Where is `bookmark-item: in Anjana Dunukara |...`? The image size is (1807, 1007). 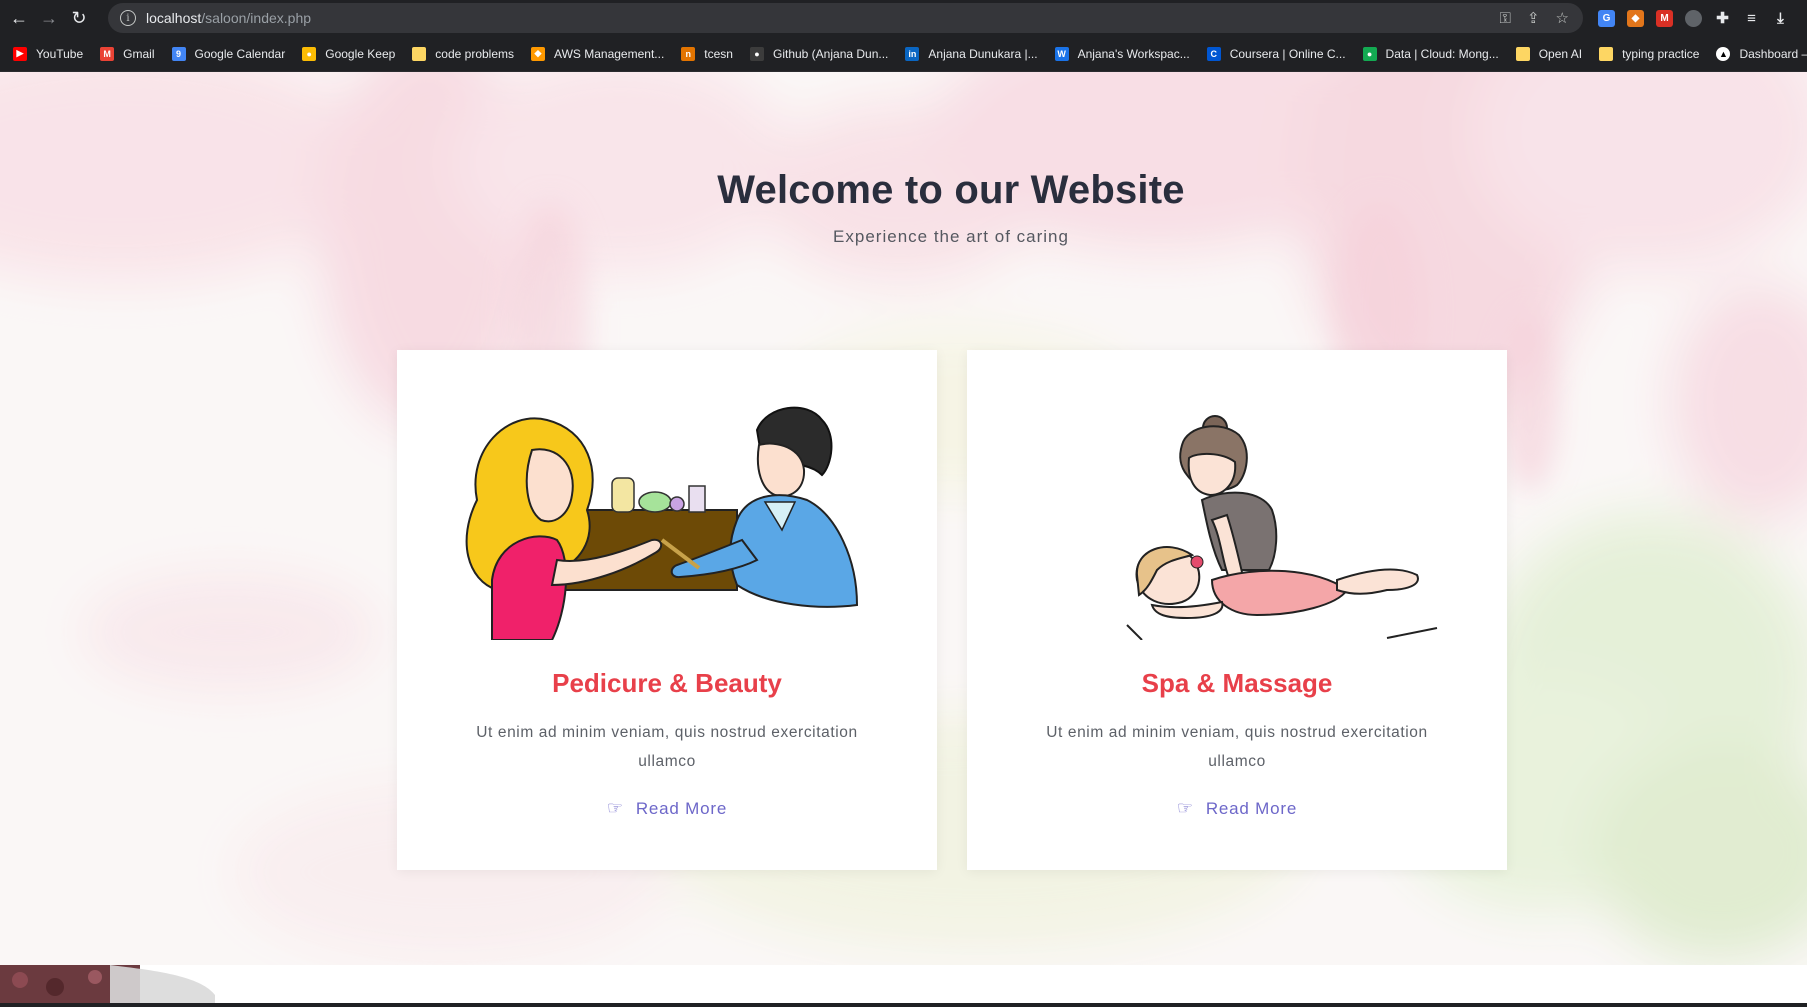
bookmark-item: in Anjana Dunukara |... is located at coordinates (971, 53).